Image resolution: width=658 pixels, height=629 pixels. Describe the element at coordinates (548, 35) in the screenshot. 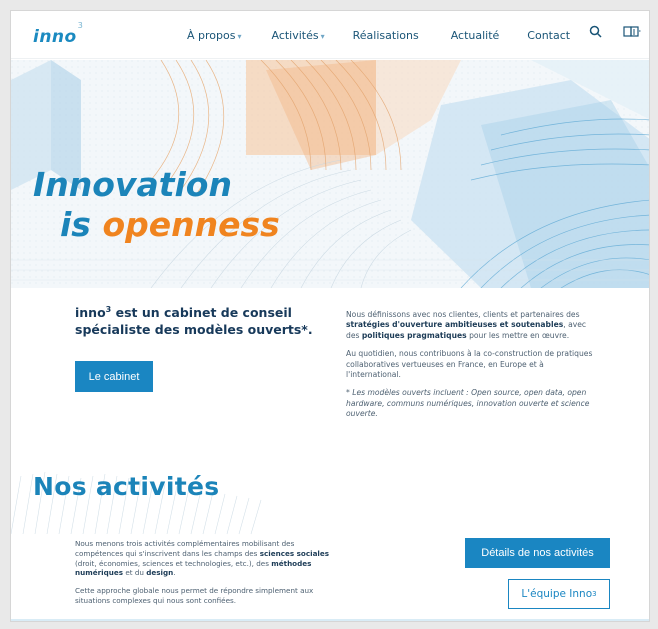

I see `nav-item-contact: Contact` at that location.